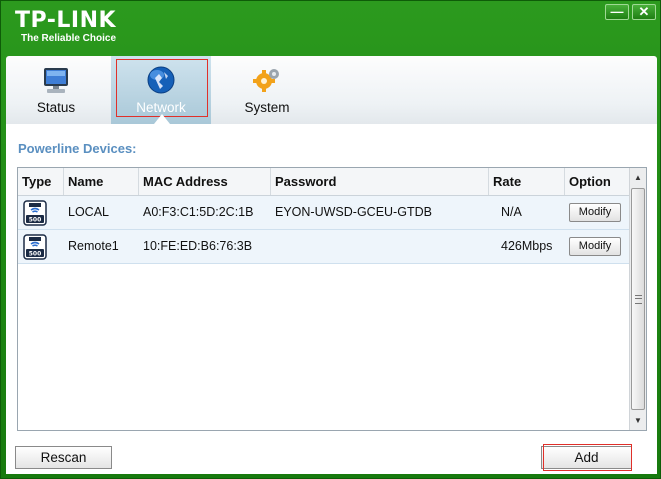 The image size is (661, 479). What do you see at coordinates (638, 177) in the screenshot?
I see `scroll-up-arrow-icon: ▲` at bounding box center [638, 177].